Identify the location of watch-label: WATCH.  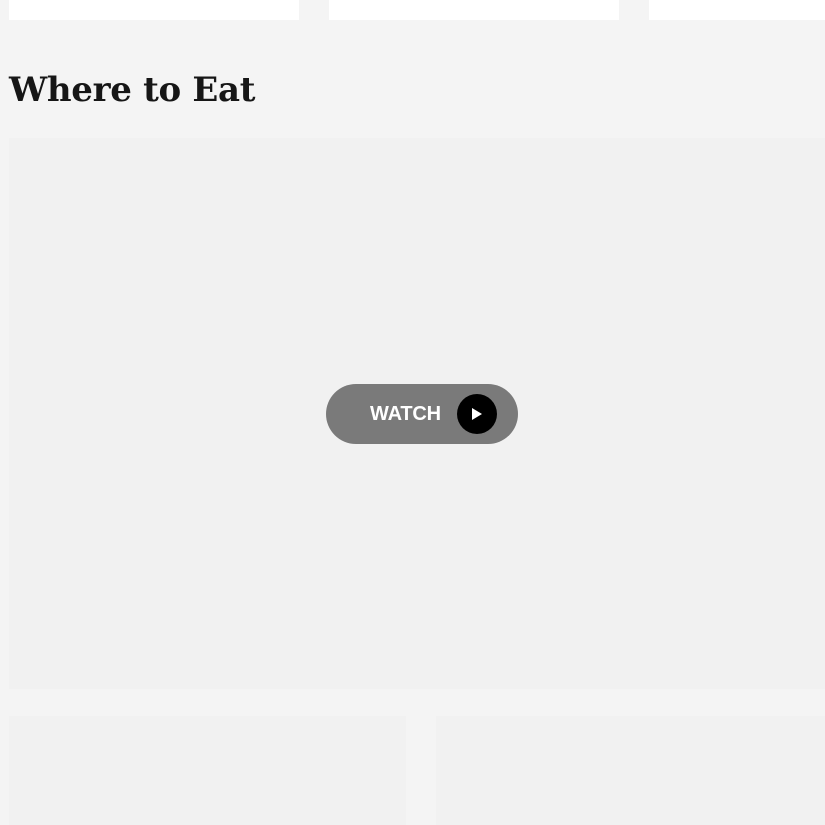
(405, 414).